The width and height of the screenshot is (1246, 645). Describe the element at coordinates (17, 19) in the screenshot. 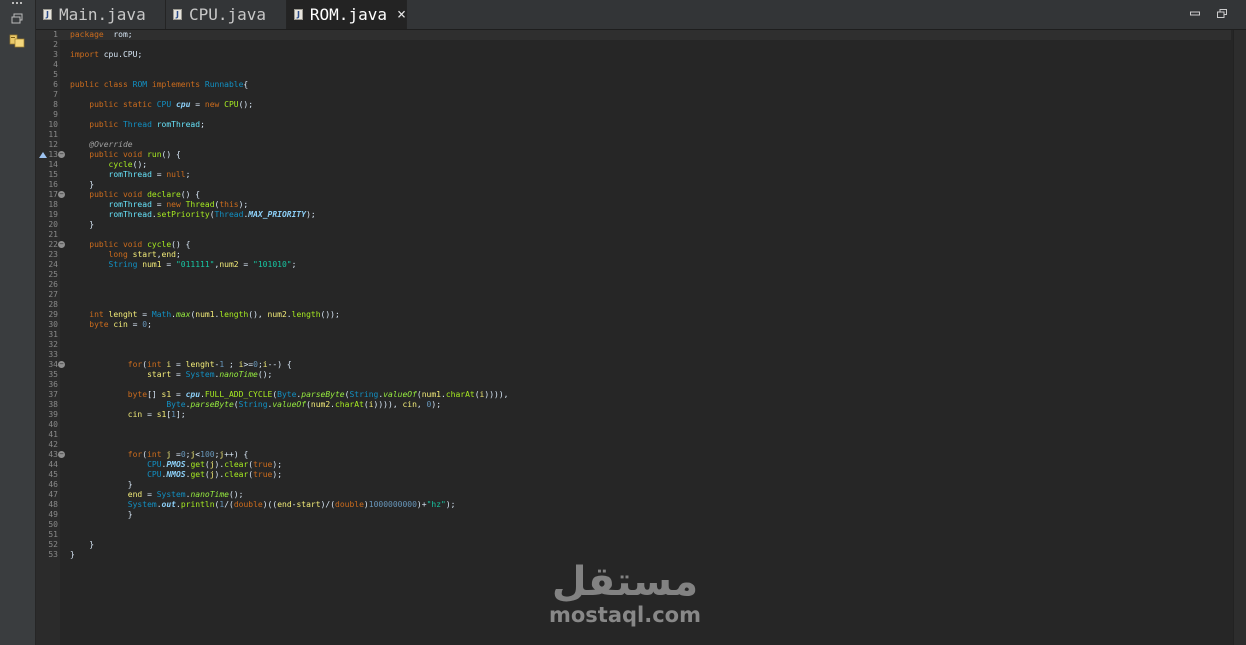

I see `restore-icon` at that location.